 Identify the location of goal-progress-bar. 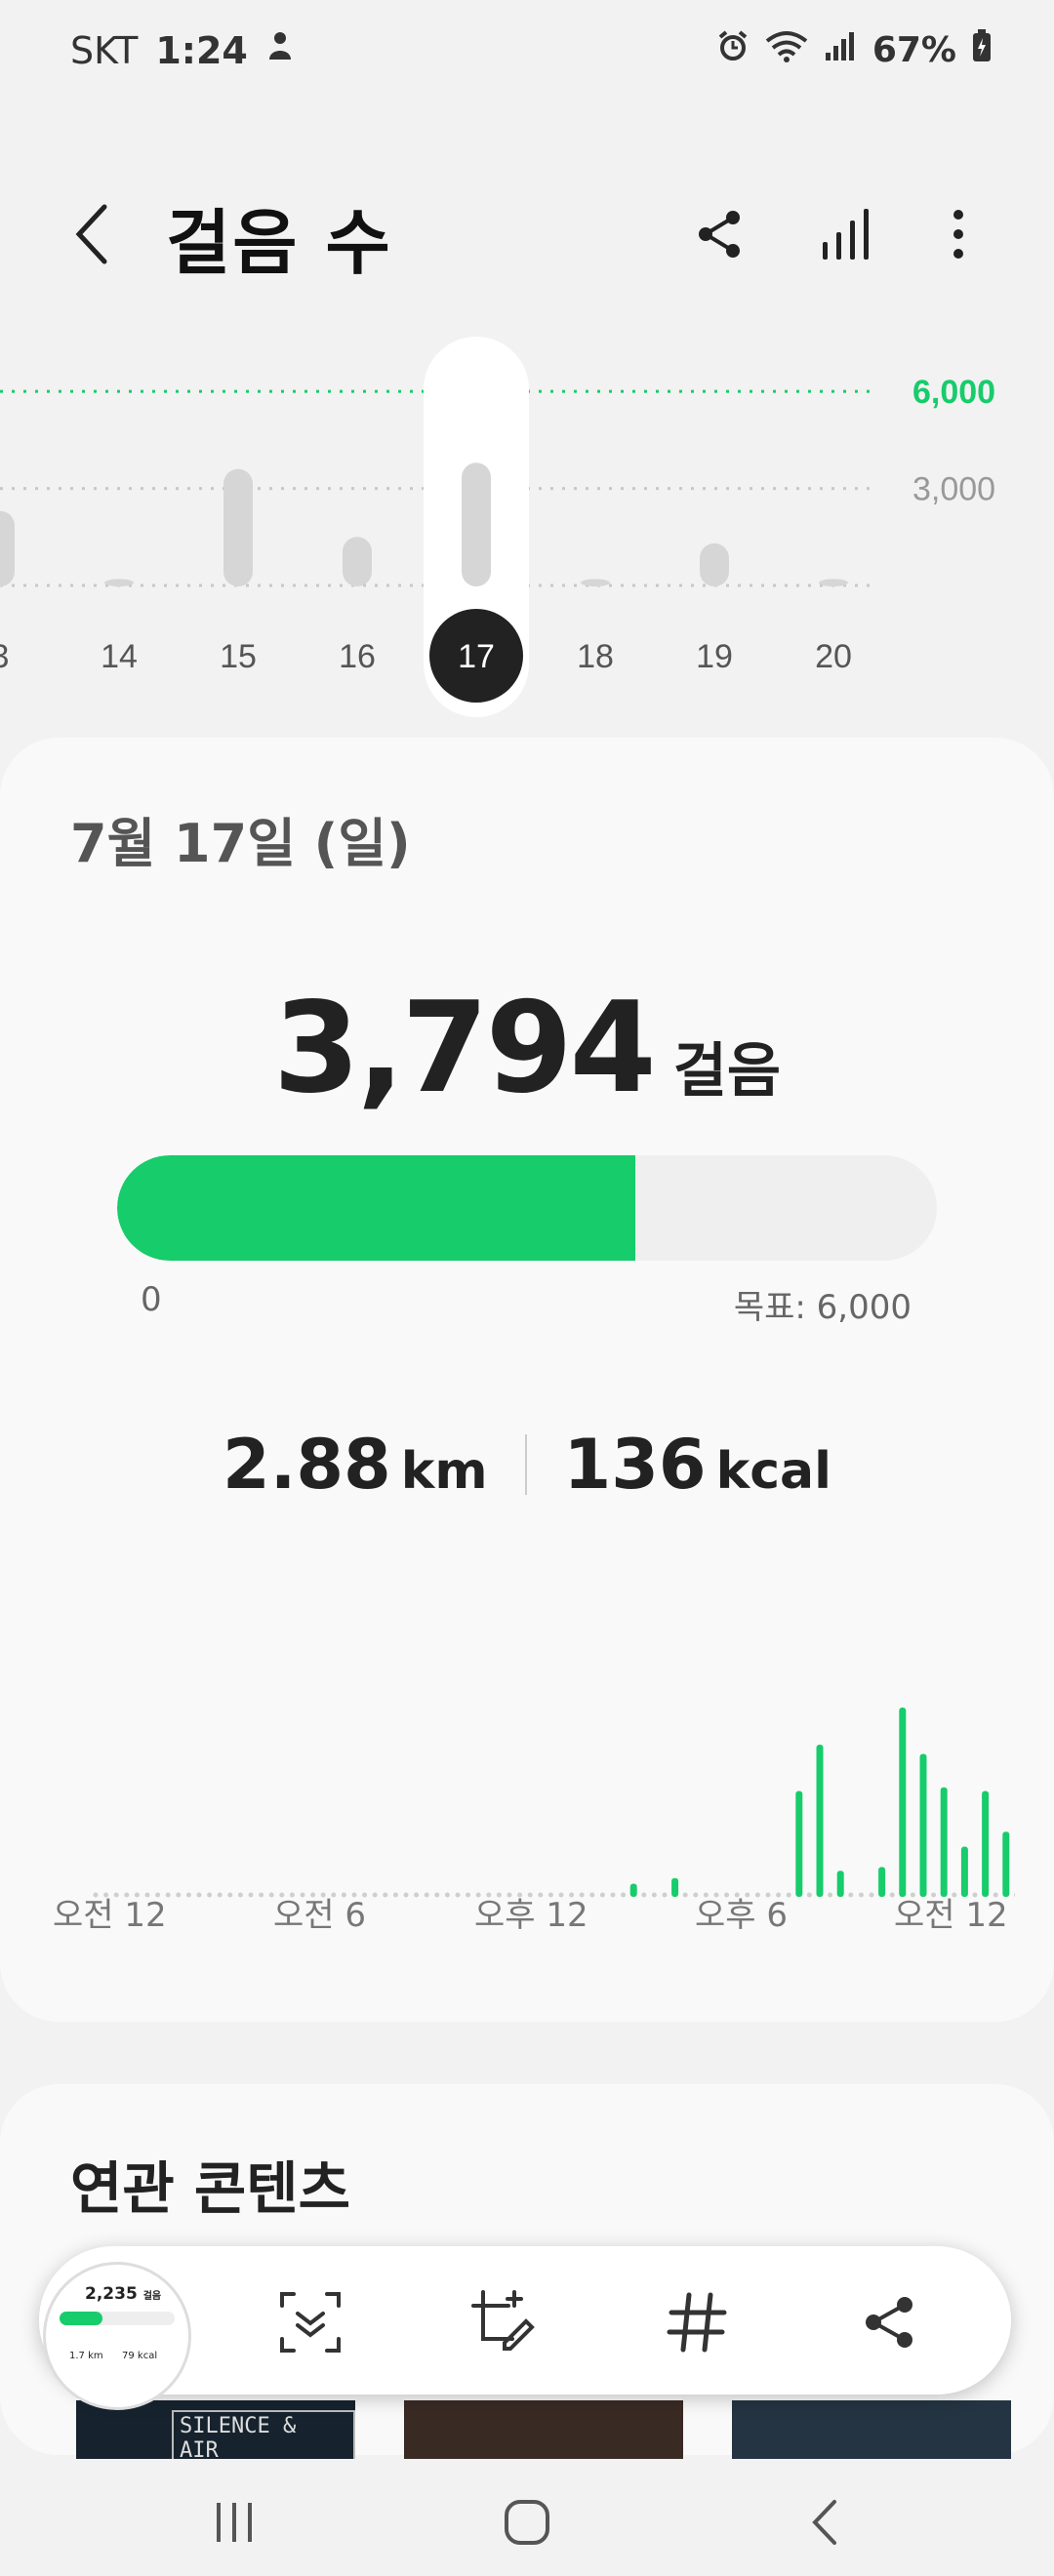
(527, 1208).